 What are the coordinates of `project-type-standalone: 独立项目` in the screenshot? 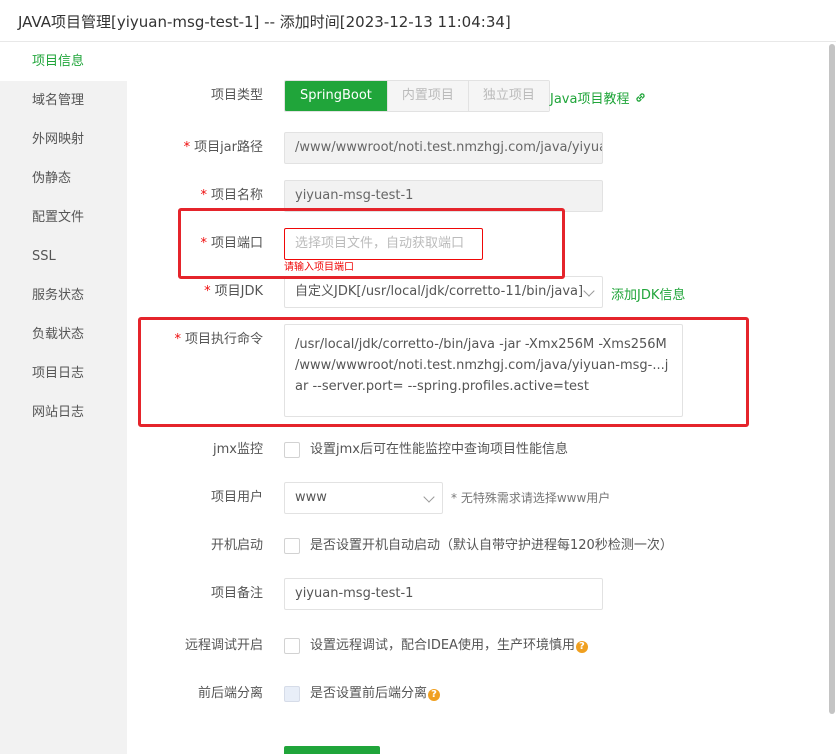 It's located at (508, 96).